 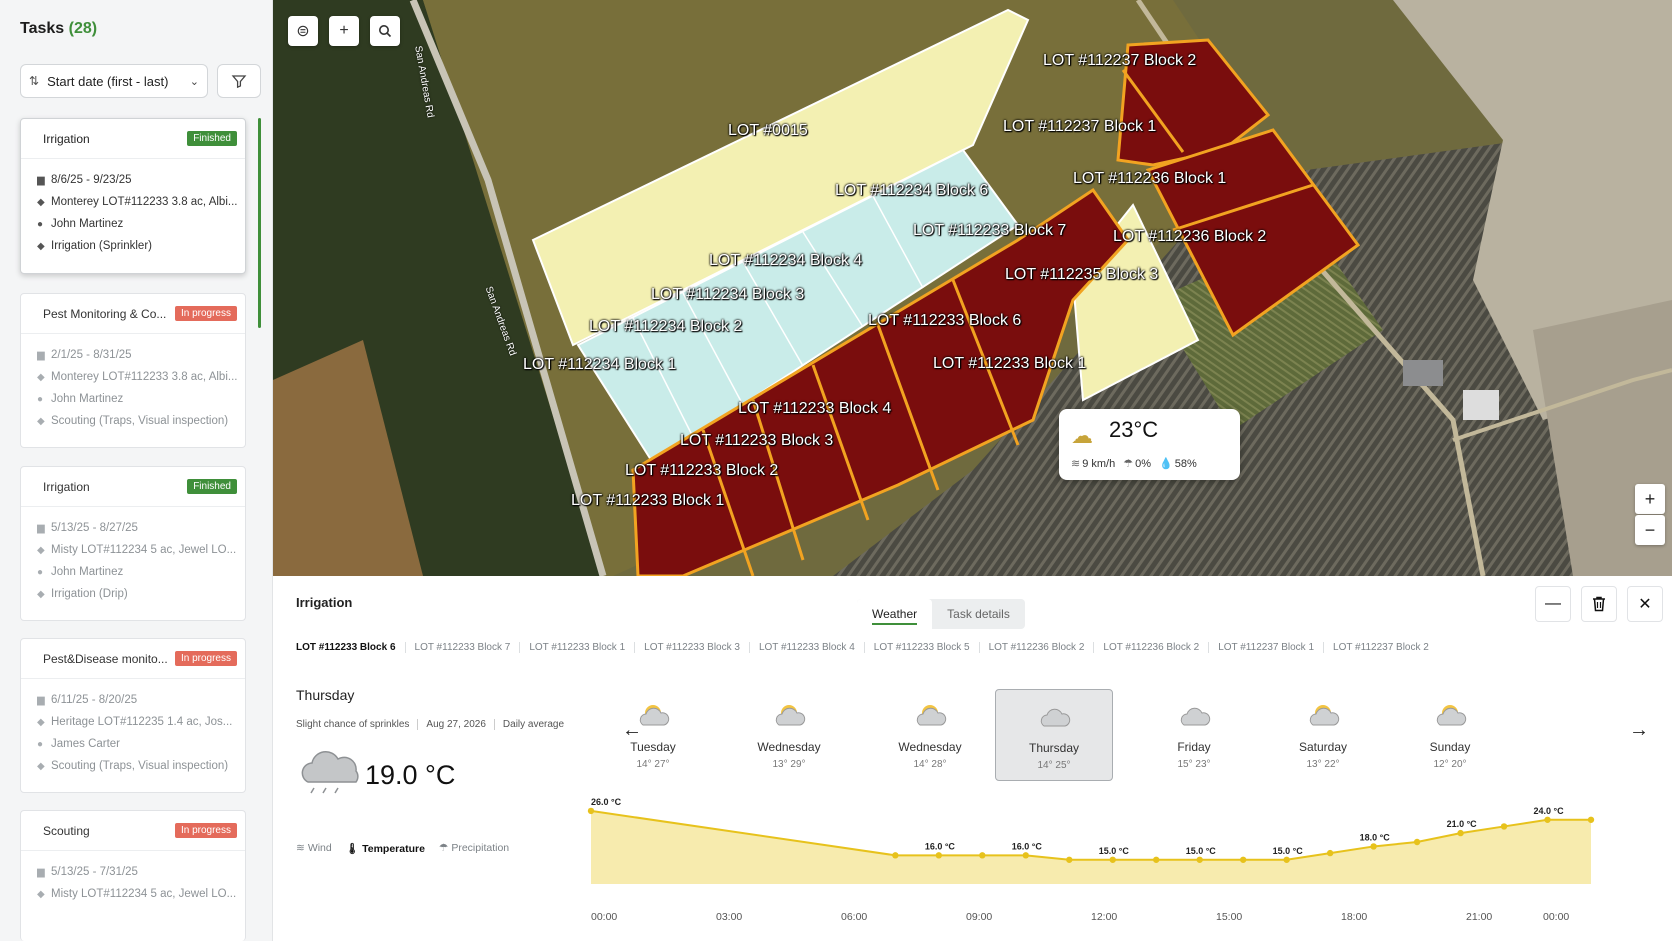 What do you see at coordinates (314, 848) in the screenshot?
I see `metric-wind: ≋ Wind` at bounding box center [314, 848].